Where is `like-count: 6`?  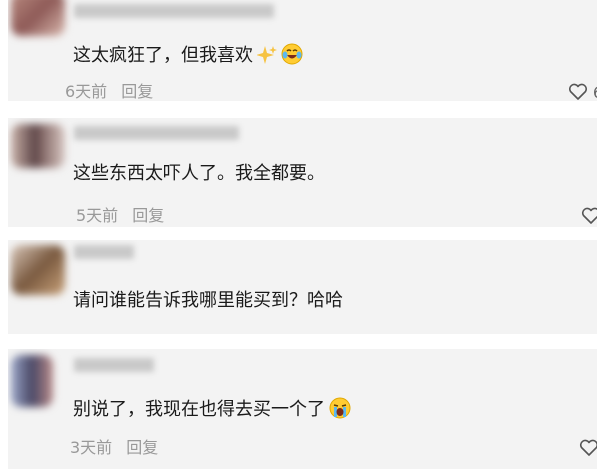
like-count: 6 is located at coordinates (595, 92).